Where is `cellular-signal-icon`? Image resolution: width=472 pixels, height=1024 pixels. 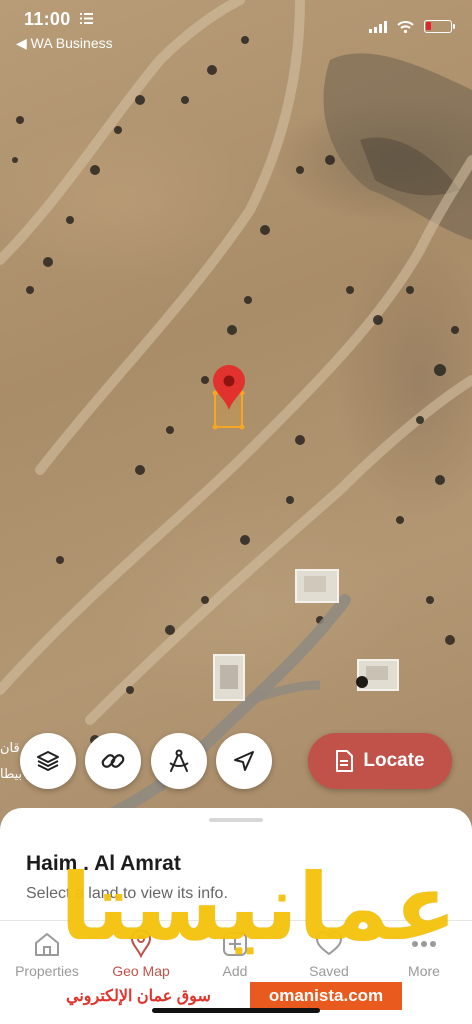 cellular-signal-icon is located at coordinates (378, 26).